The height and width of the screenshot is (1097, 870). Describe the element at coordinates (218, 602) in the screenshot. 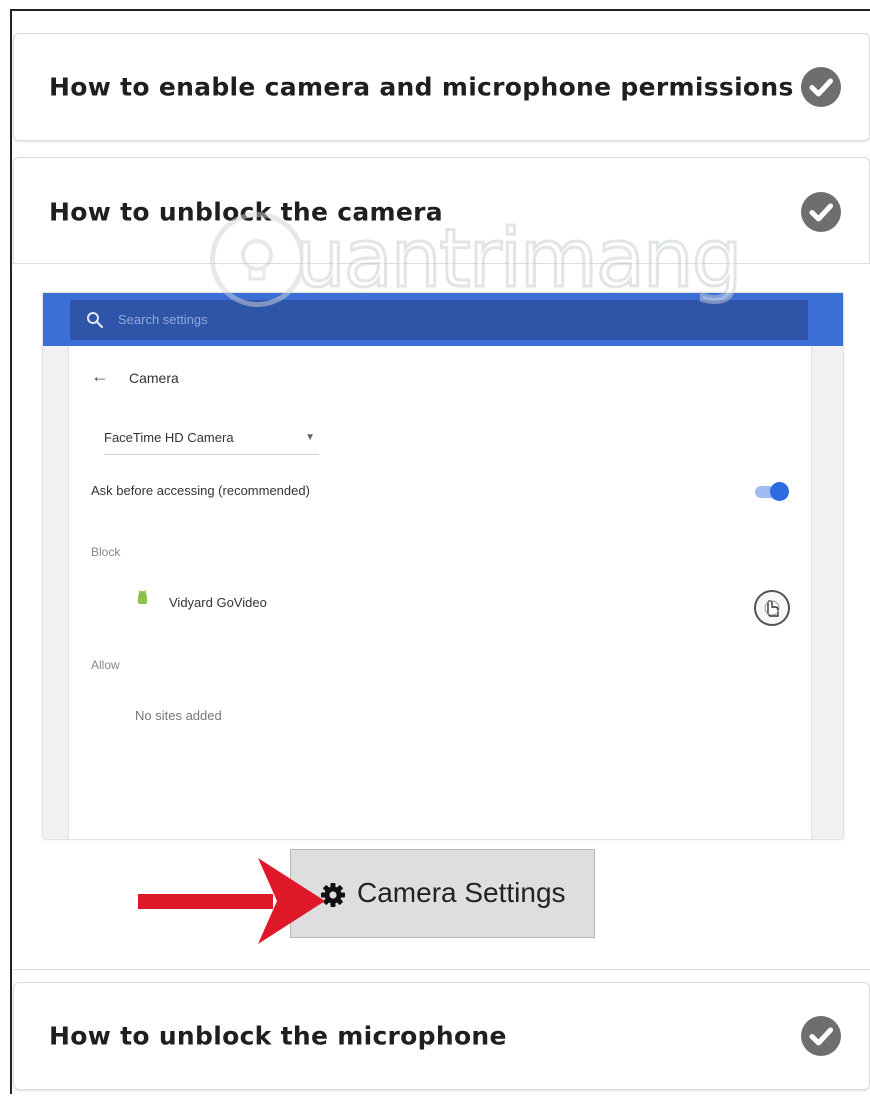

I see `blocked-site-name: Vidyard GoVideo` at that location.